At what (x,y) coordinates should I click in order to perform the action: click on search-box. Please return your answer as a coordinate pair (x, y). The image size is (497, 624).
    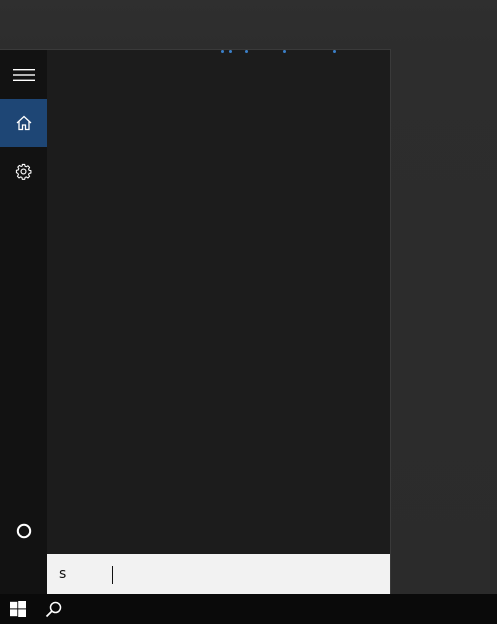
    Looking at the image, I should click on (218, 574).